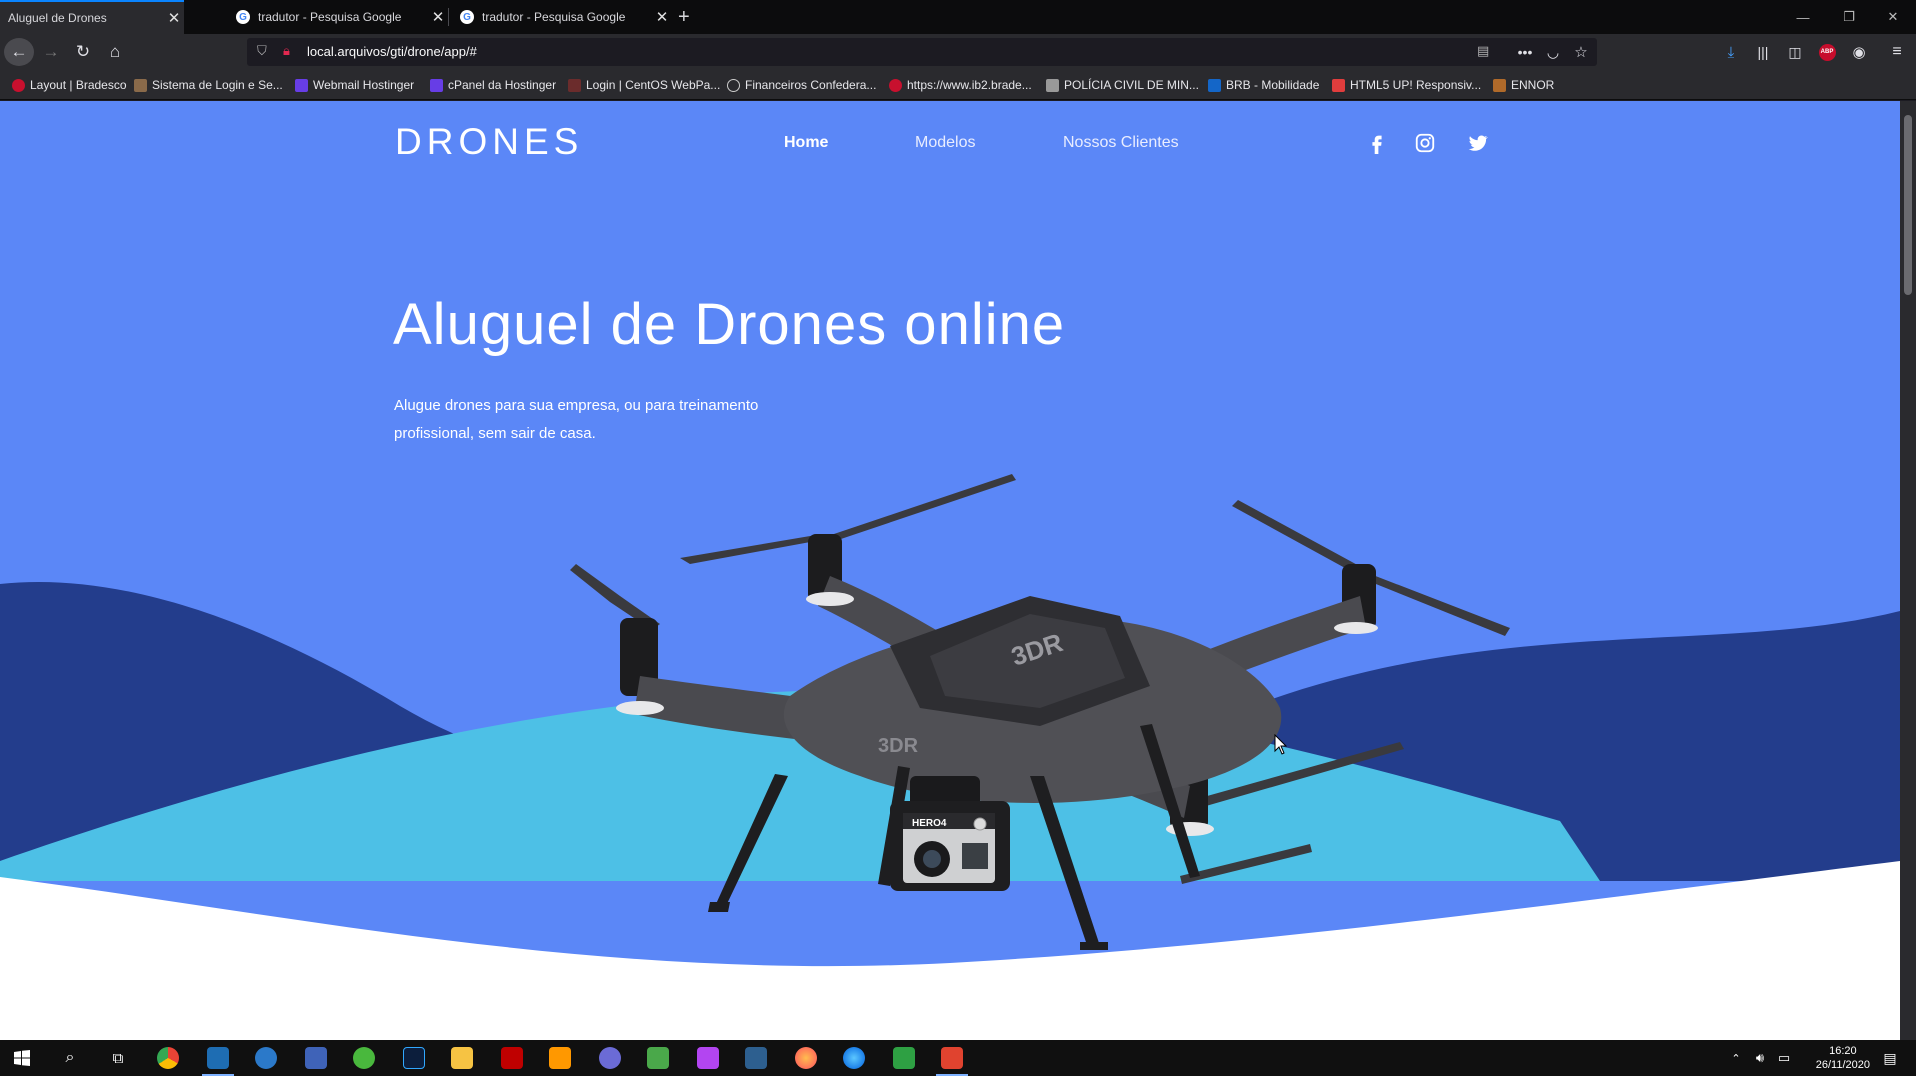  I want to click on police-icon, so click(1052, 85).